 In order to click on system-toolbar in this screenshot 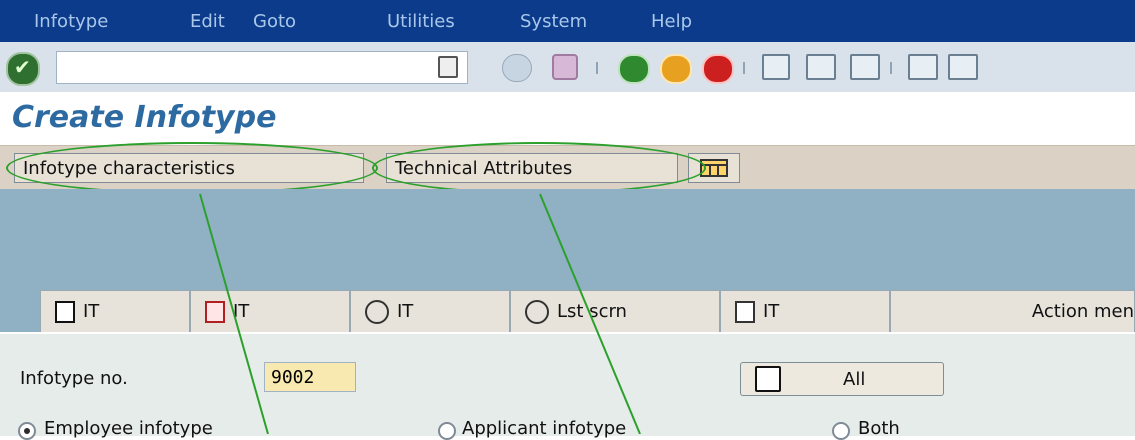, I will do `click(567, 67)`.